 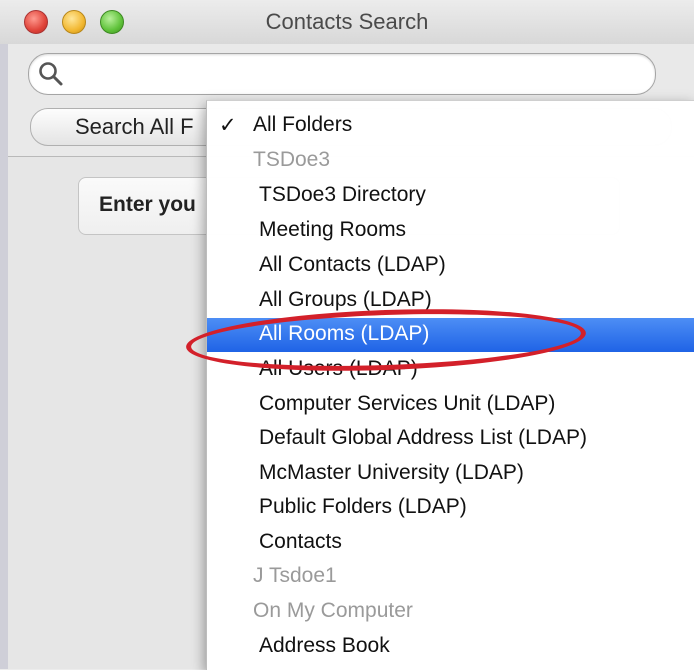 I want to click on menu-item-mcmaster-university: McMaster University (LDAP), so click(x=450, y=474).